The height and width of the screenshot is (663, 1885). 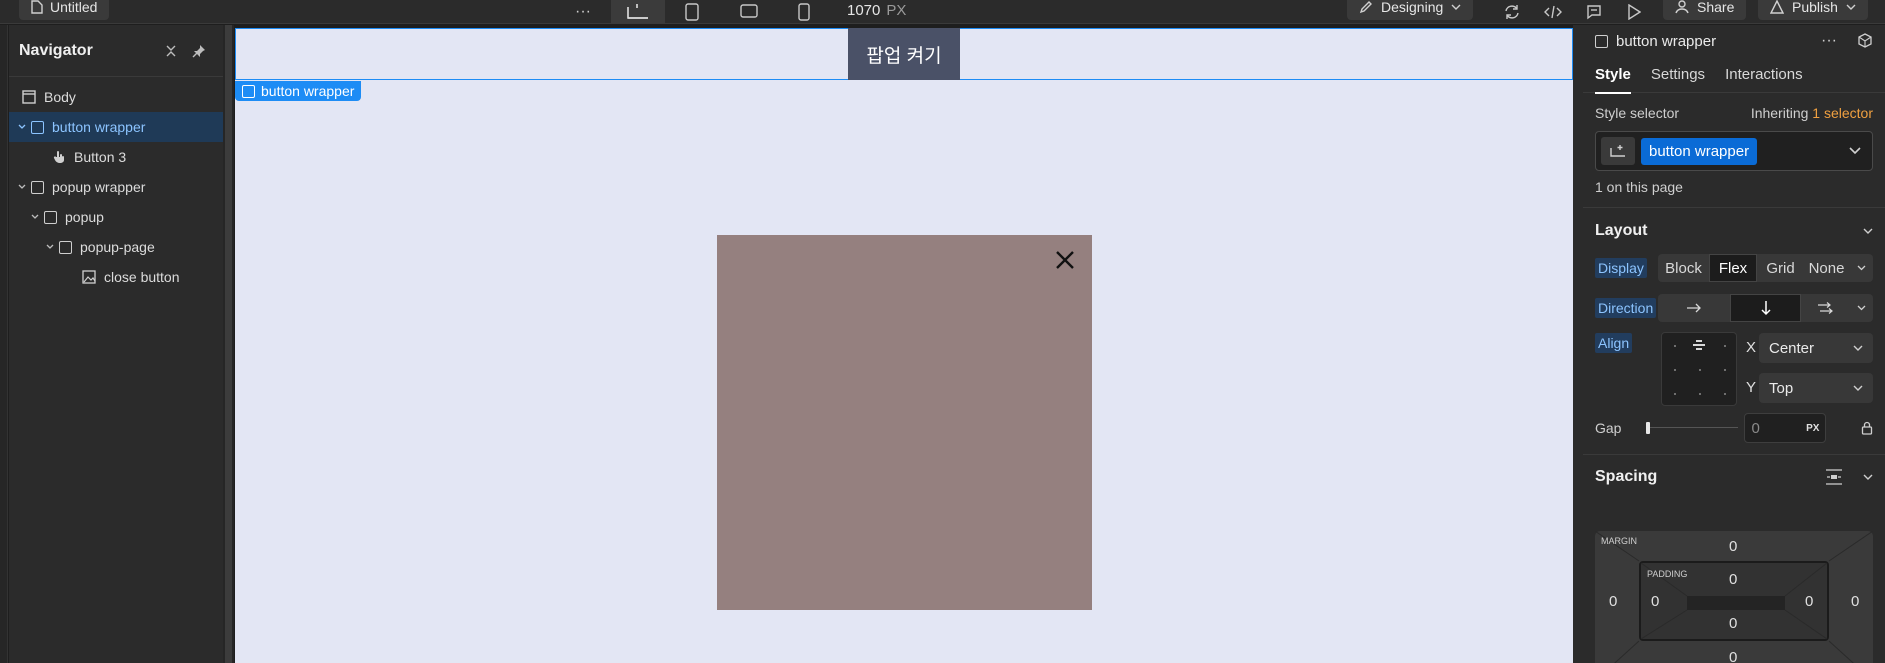 I want to click on arrow-right-icon, so click(x=1694, y=308).